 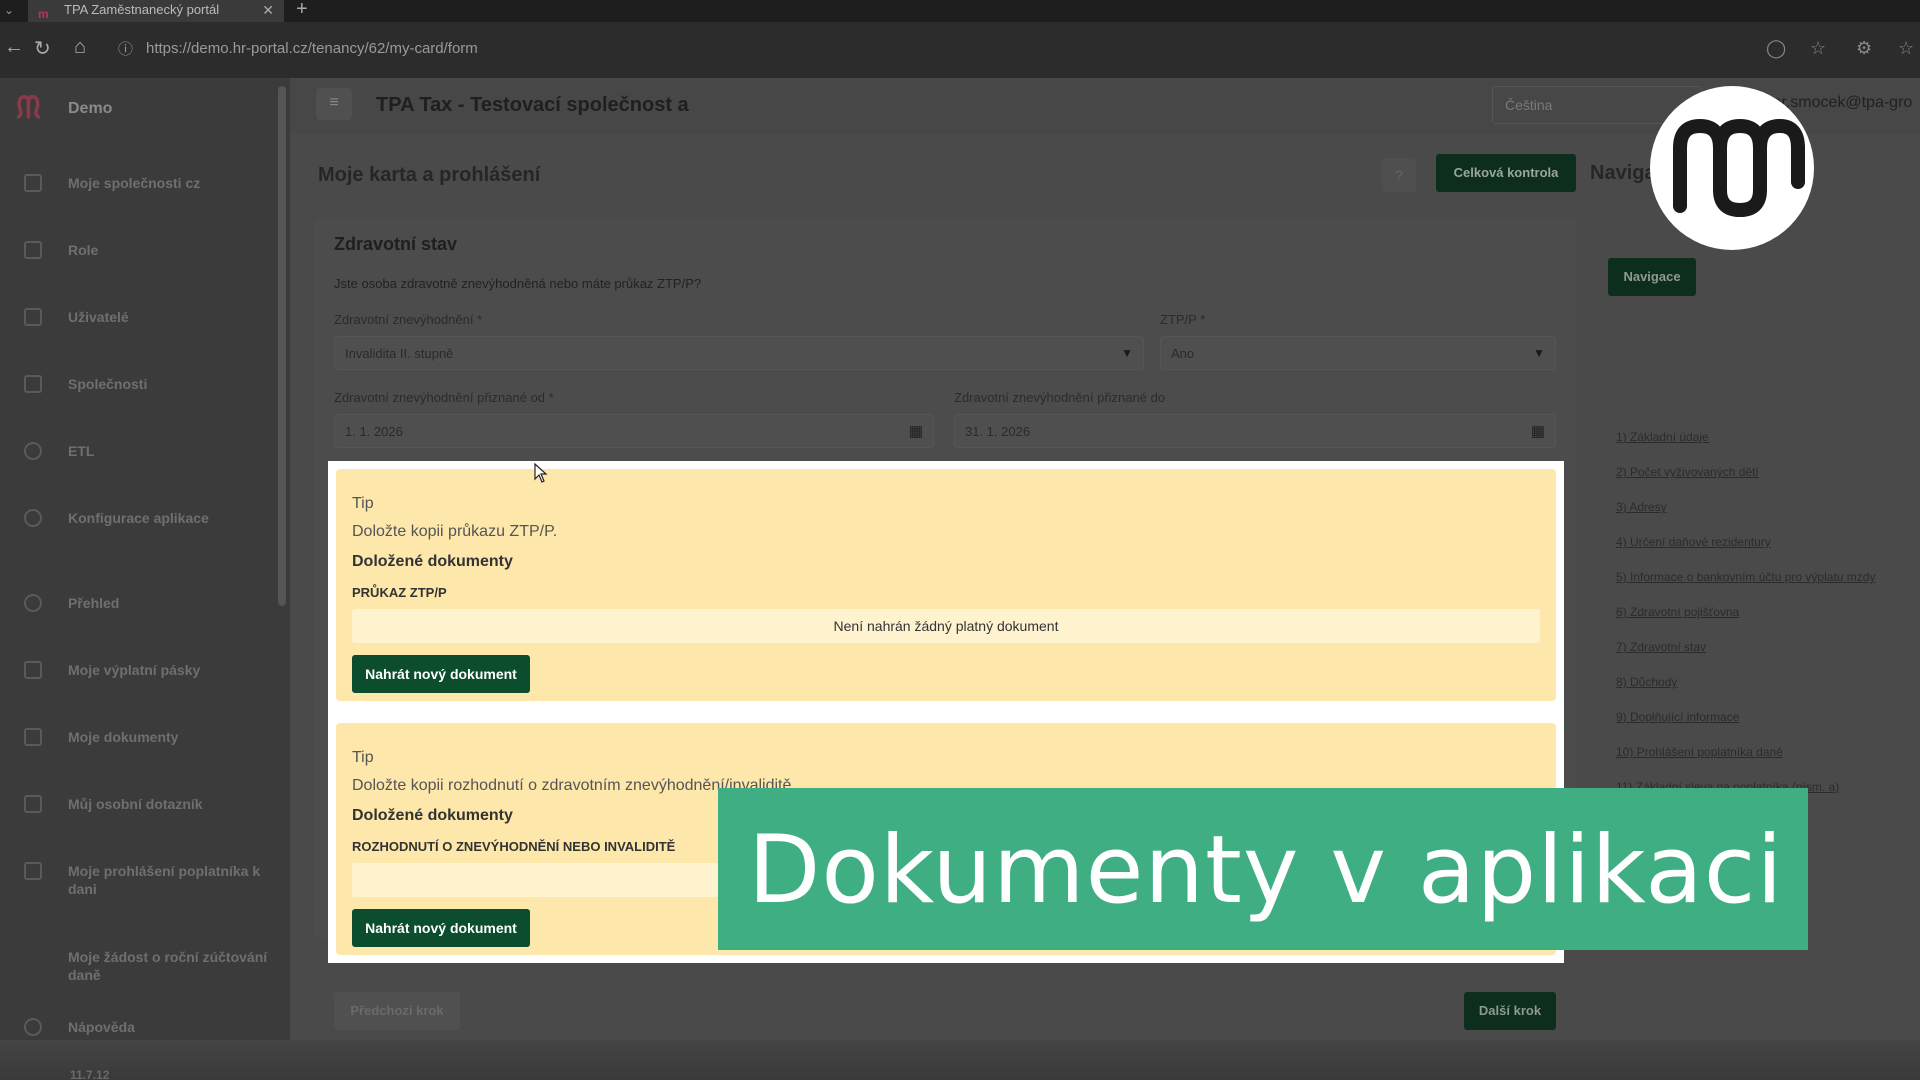 I want to click on brand-logo-icon: ᙏ, so click(x=28, y=108).